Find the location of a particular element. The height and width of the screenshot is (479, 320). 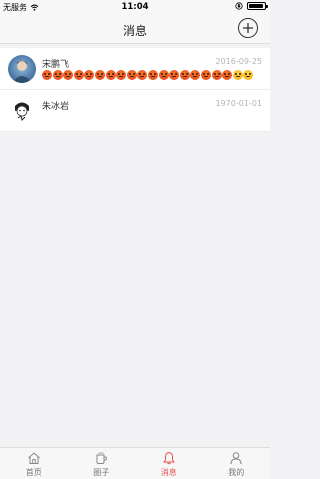

conversation-row: 宋鹏飞 2016-09-25 is located at coordinates (135, 69).